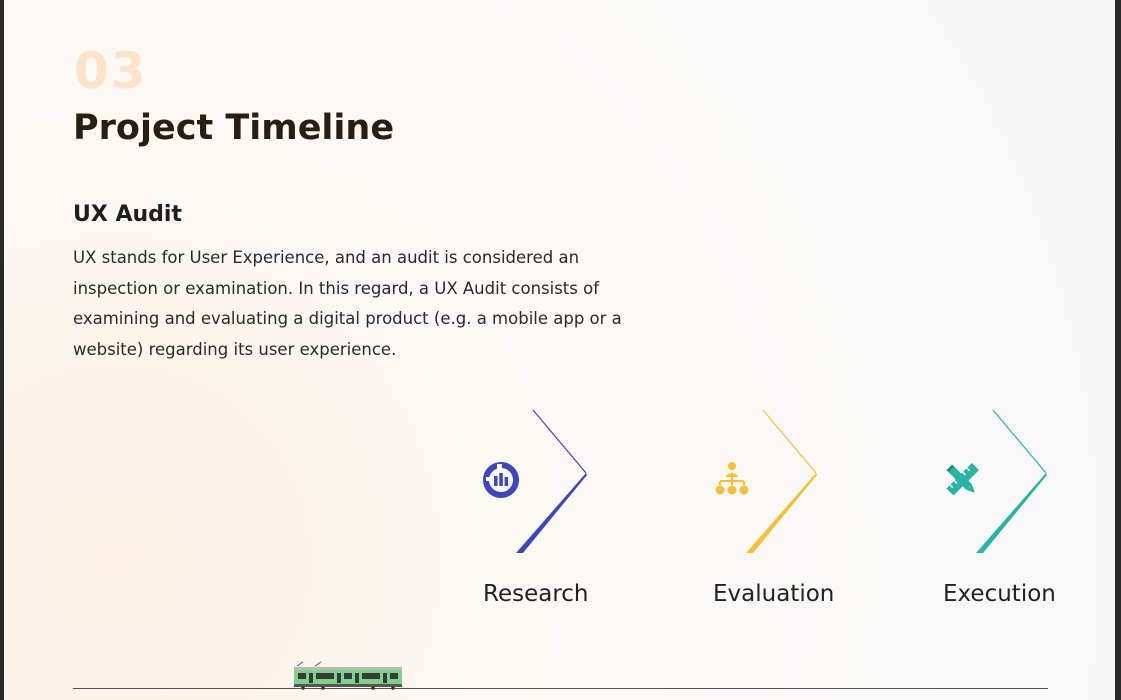  I want to click on timeline-step-execution: Execution, so click(1029, 515).